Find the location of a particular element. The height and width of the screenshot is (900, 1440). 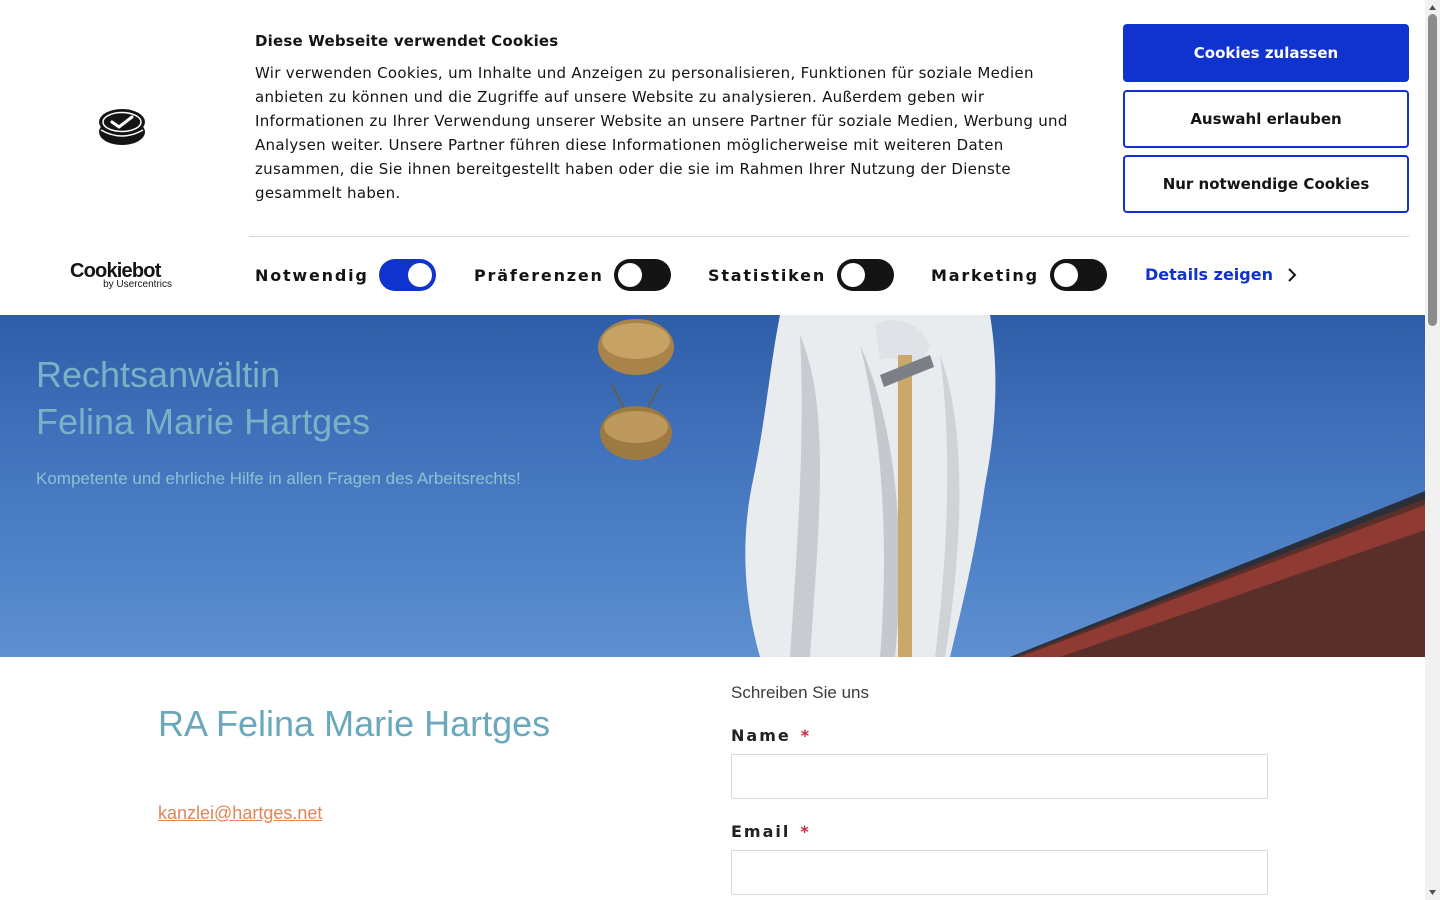

email-input is located at coordinates (999, 872).